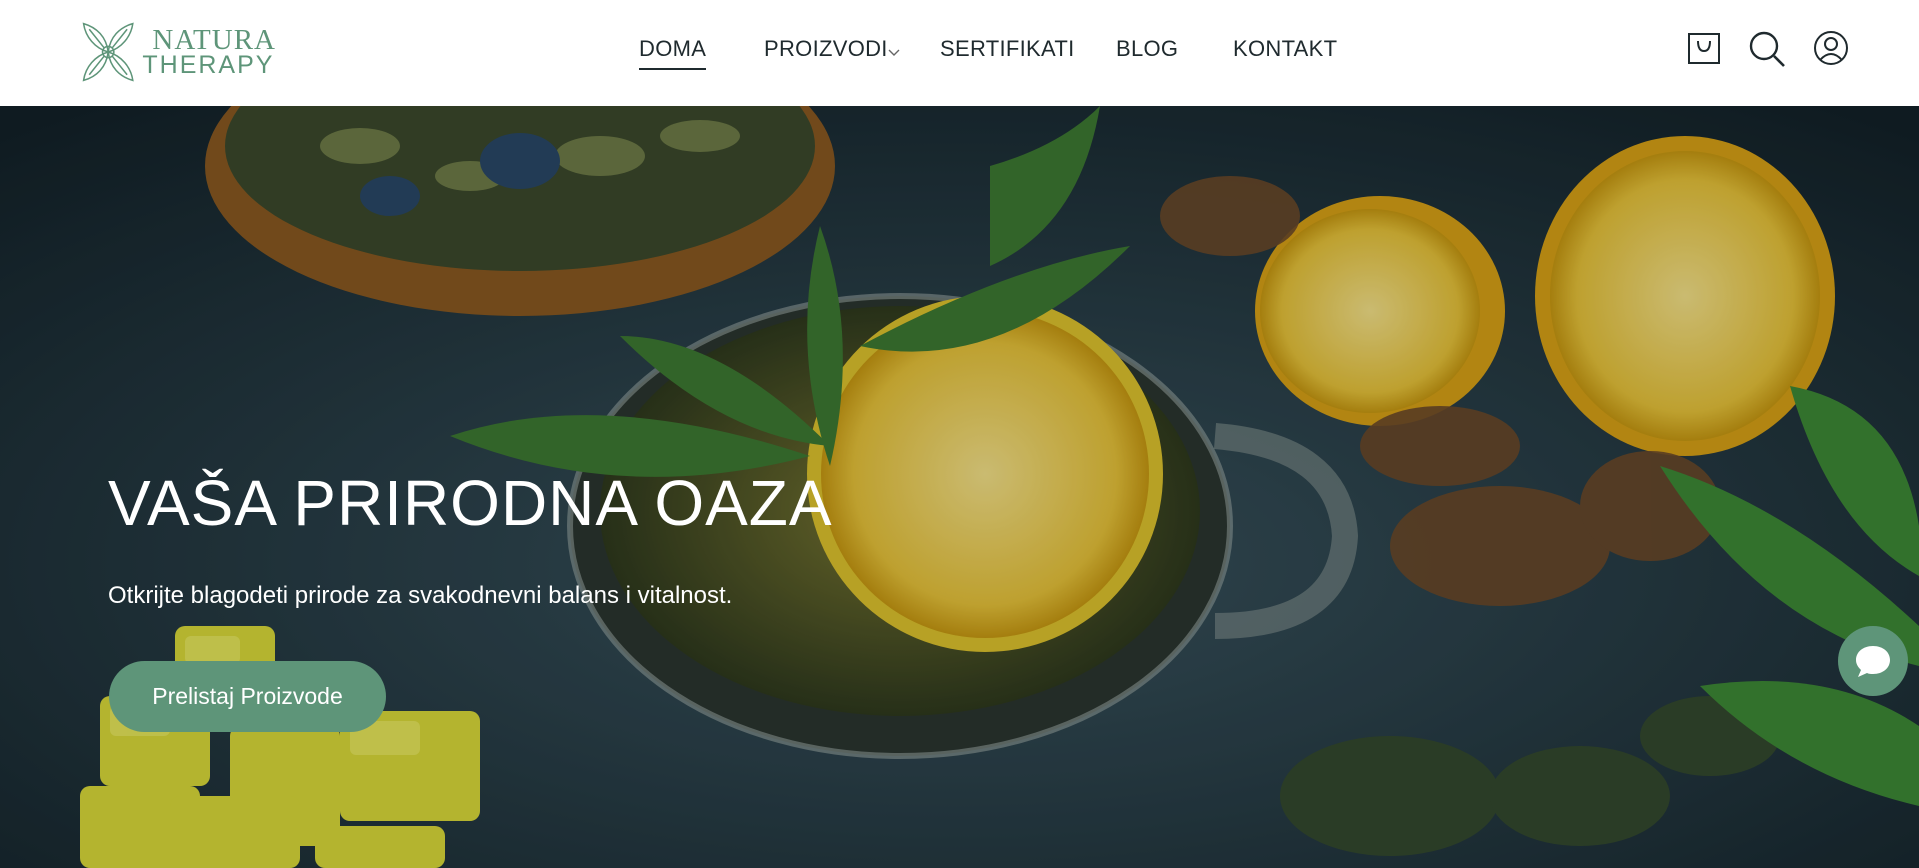 The height and width of the screenshot is (868, 1919). I want to click on logo-wordmark: NATURA THERAPY, so click(209, 52).